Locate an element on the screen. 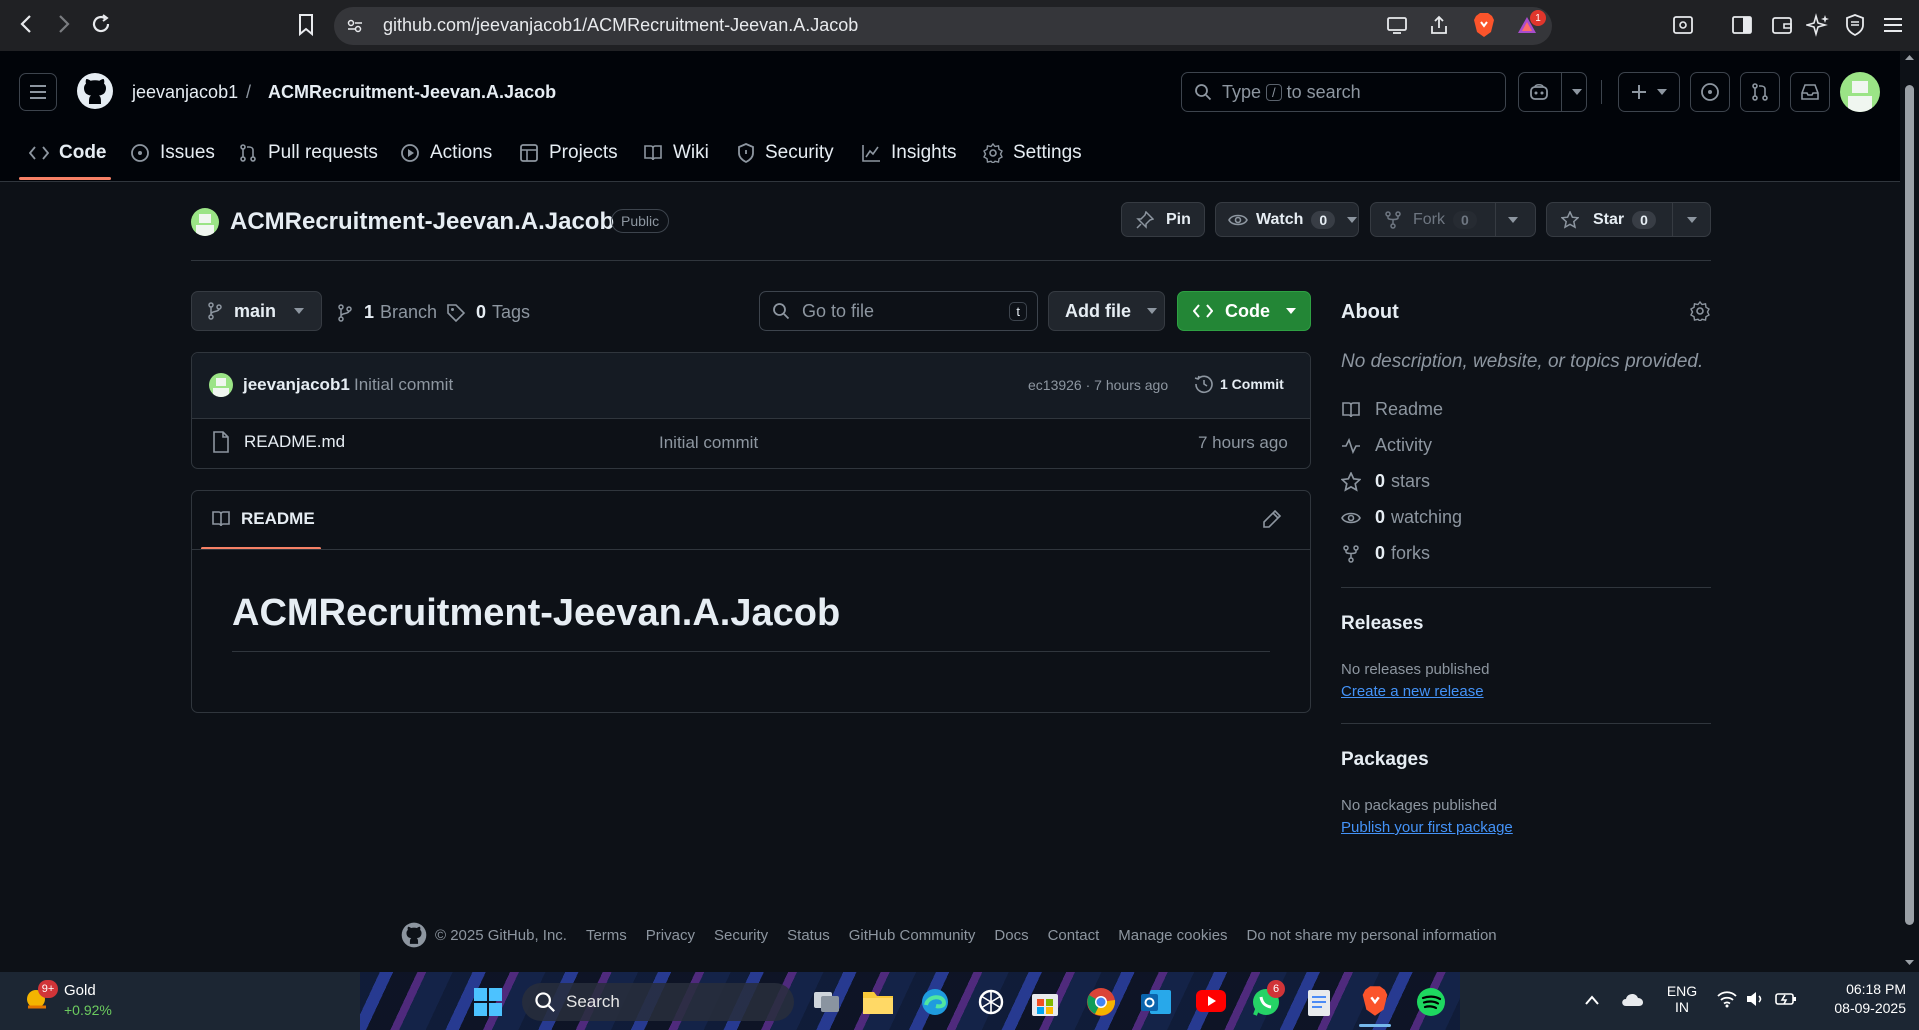 This screenshot has width=1919, height=1030. tab-projects: Projects is located at coordinates (568, 153).